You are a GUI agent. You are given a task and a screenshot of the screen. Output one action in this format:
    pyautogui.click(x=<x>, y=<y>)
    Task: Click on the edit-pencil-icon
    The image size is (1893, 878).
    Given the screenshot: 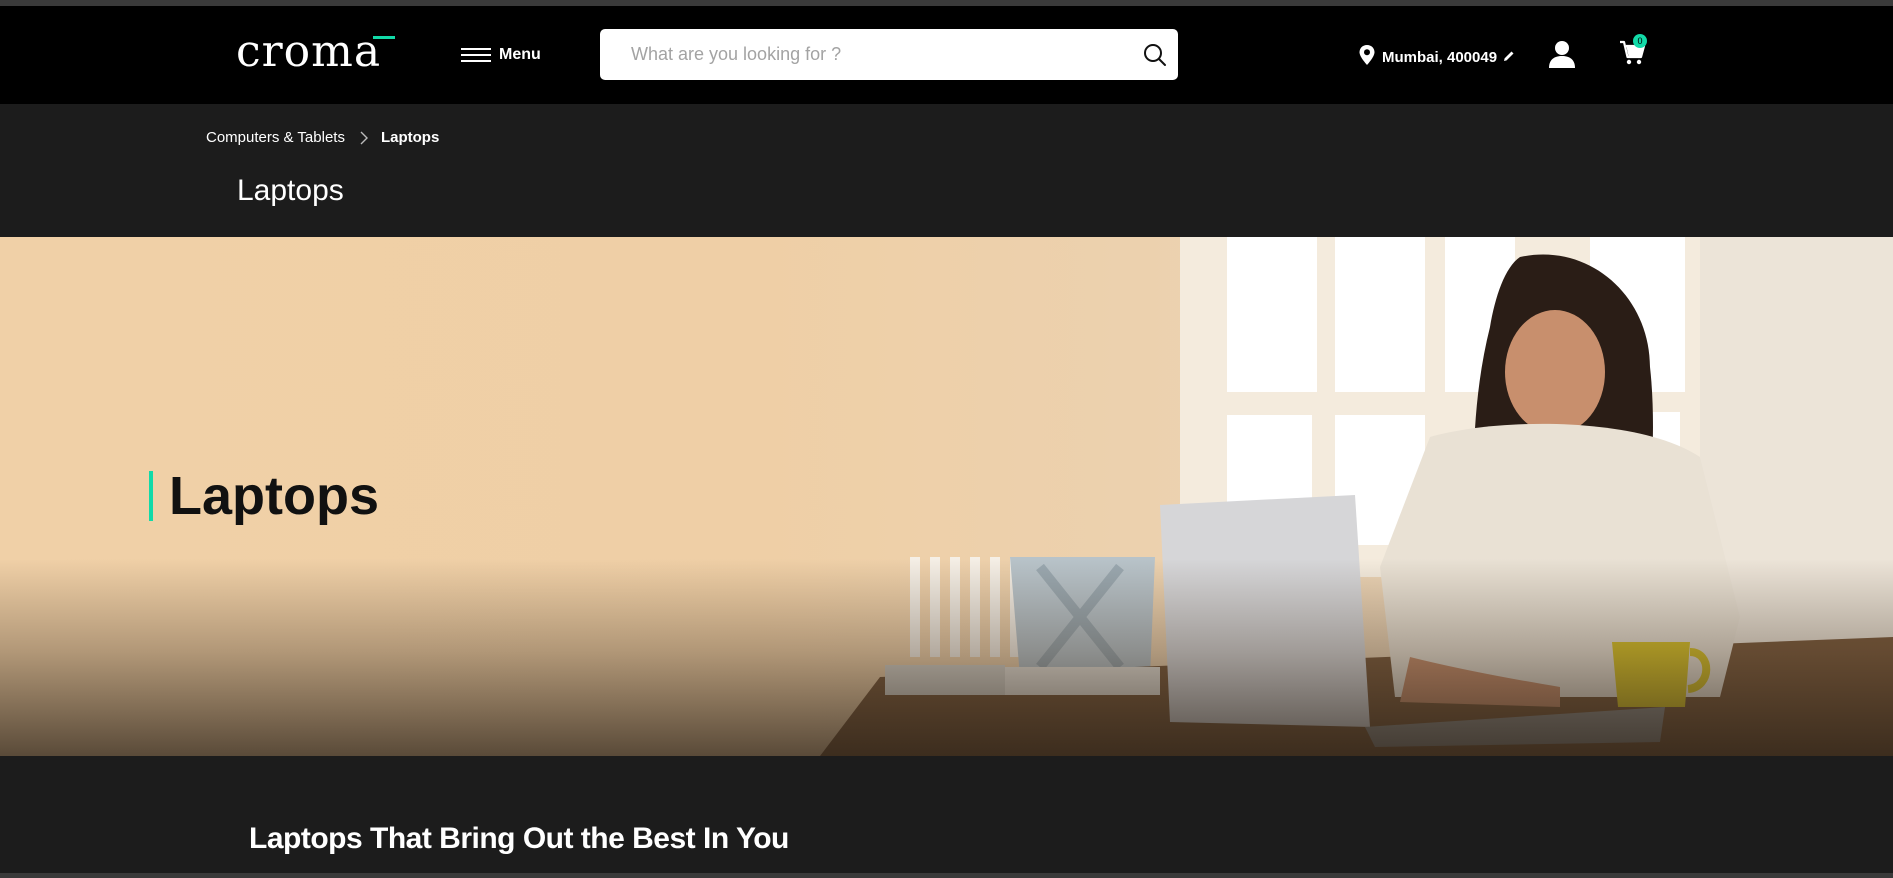 What is the action you would take?
    pyautogui.click(x=1509, y=58)
    